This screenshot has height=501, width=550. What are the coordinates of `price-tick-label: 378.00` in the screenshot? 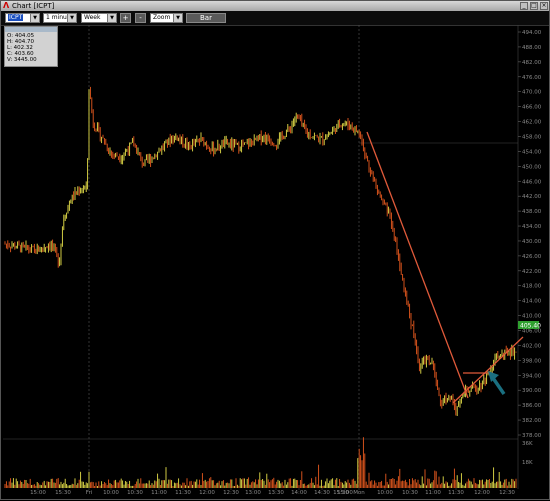 It's located at (532, 436).